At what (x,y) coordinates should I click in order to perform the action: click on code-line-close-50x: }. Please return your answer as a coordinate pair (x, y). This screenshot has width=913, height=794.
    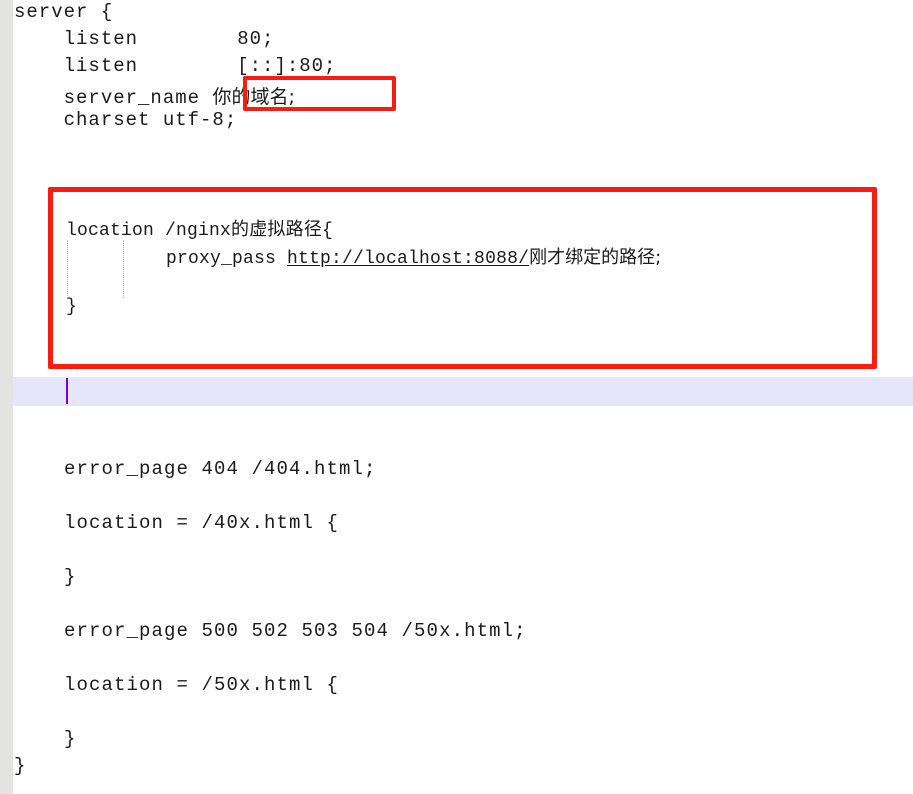
    Looking at the image, I should click on (45, 739).